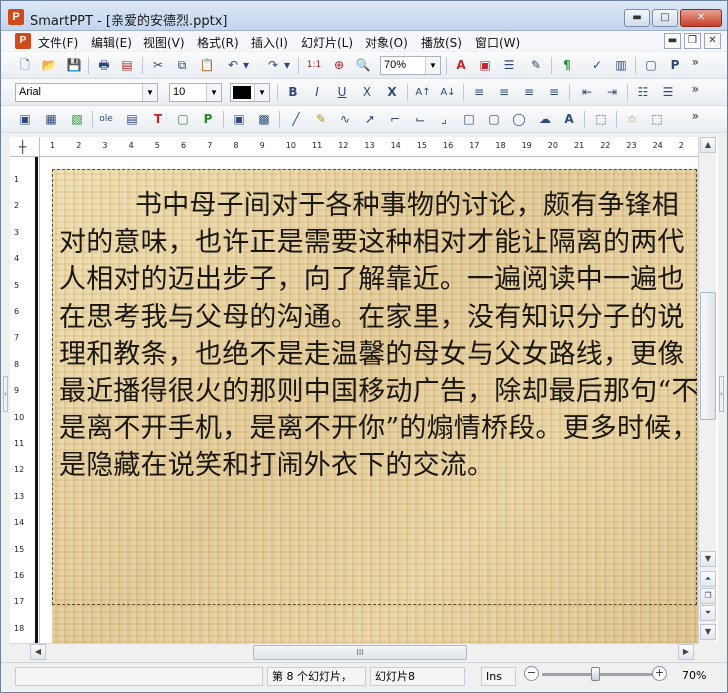 Image resolution: width=728 pixels, height=693 pixels. I want to click on slide-view-icon: ❐, so click(708, 596).